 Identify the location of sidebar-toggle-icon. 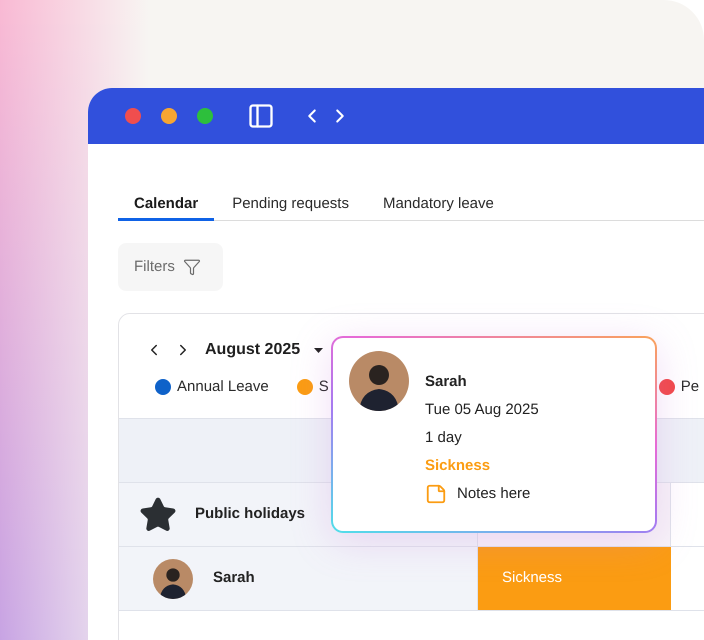
(261, 116).